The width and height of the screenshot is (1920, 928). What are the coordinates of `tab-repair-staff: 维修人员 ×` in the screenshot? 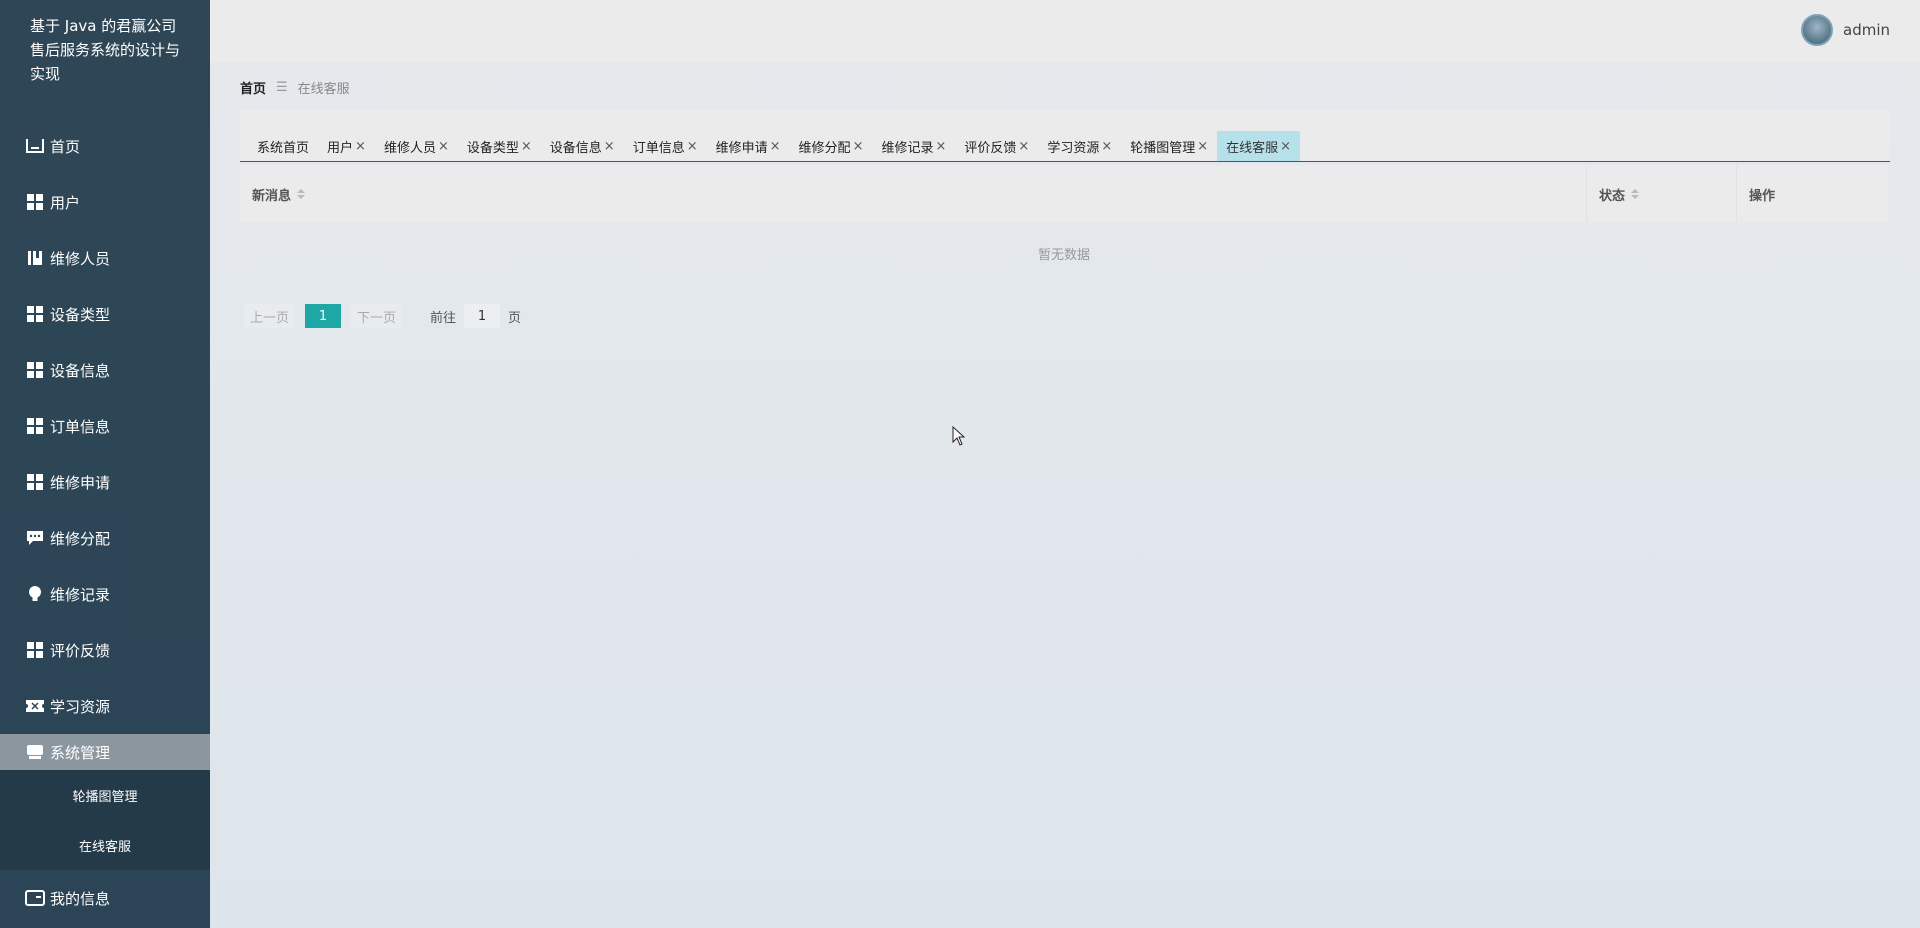 It's located at (416, 146).